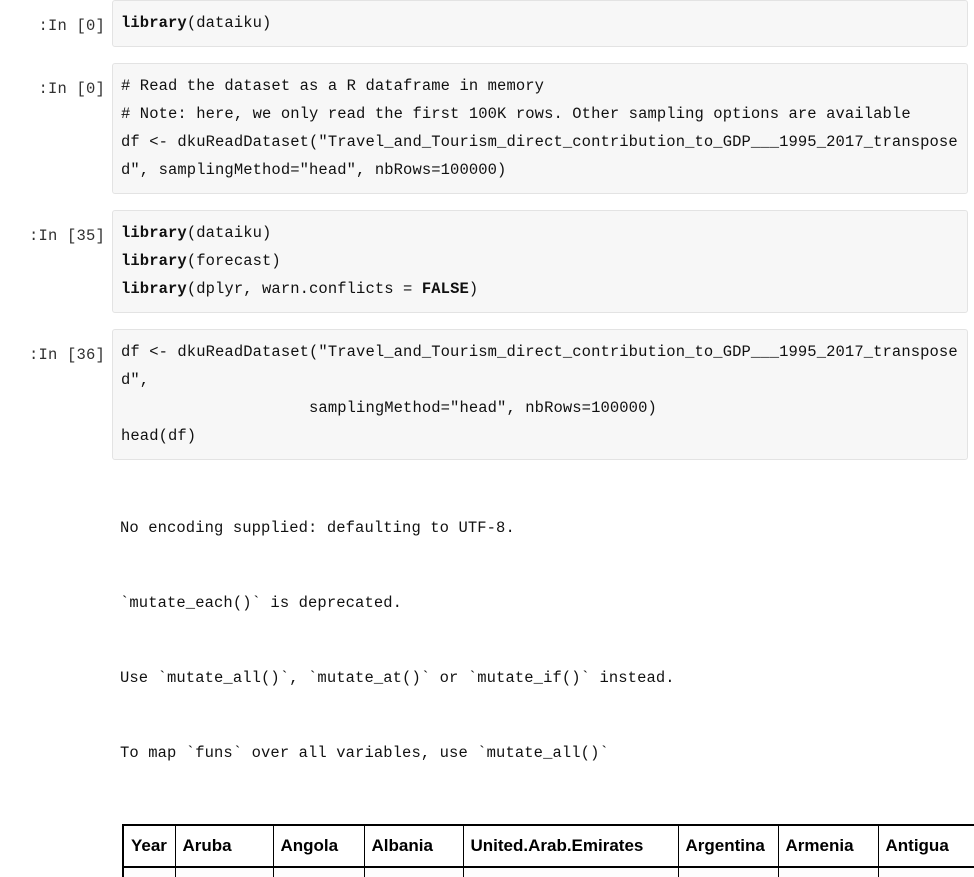  I want to click on table-cell: 43.69192, so click(413, 871).